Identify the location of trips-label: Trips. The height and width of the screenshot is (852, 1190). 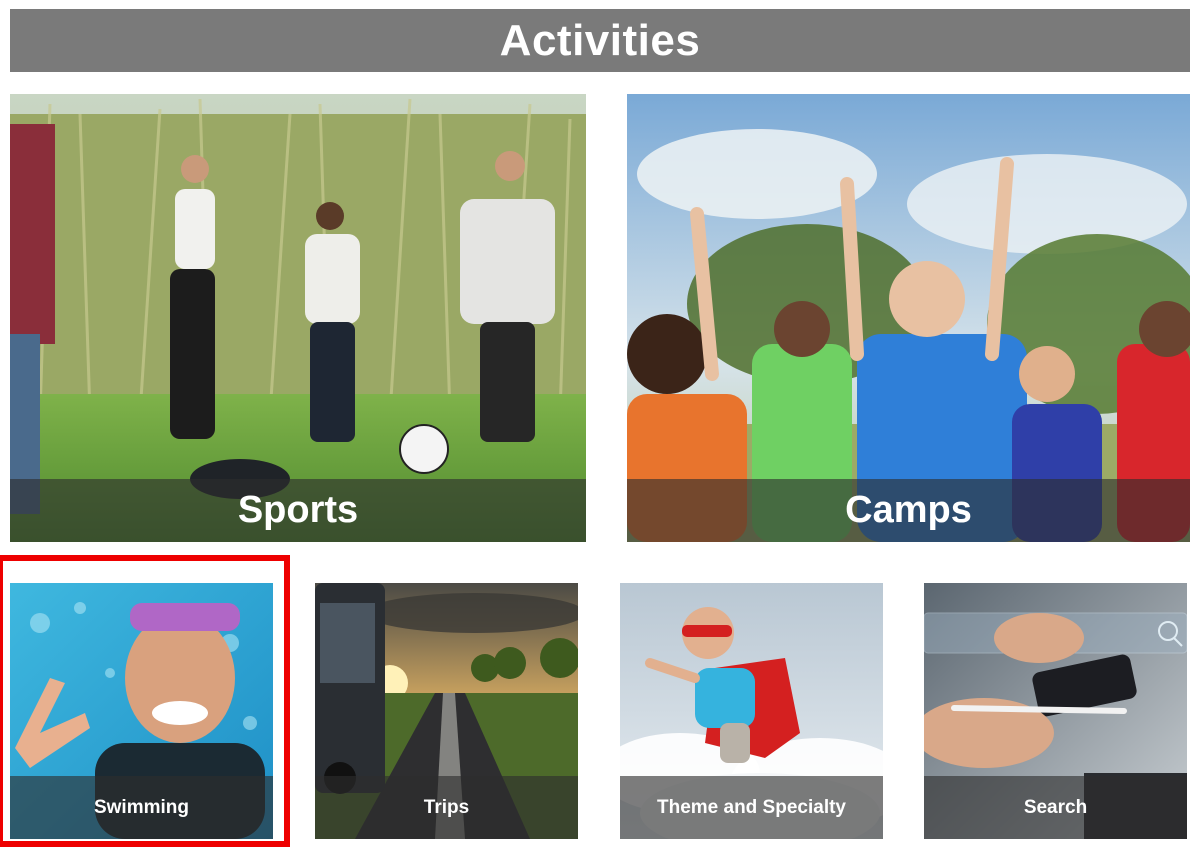
(446, 807).